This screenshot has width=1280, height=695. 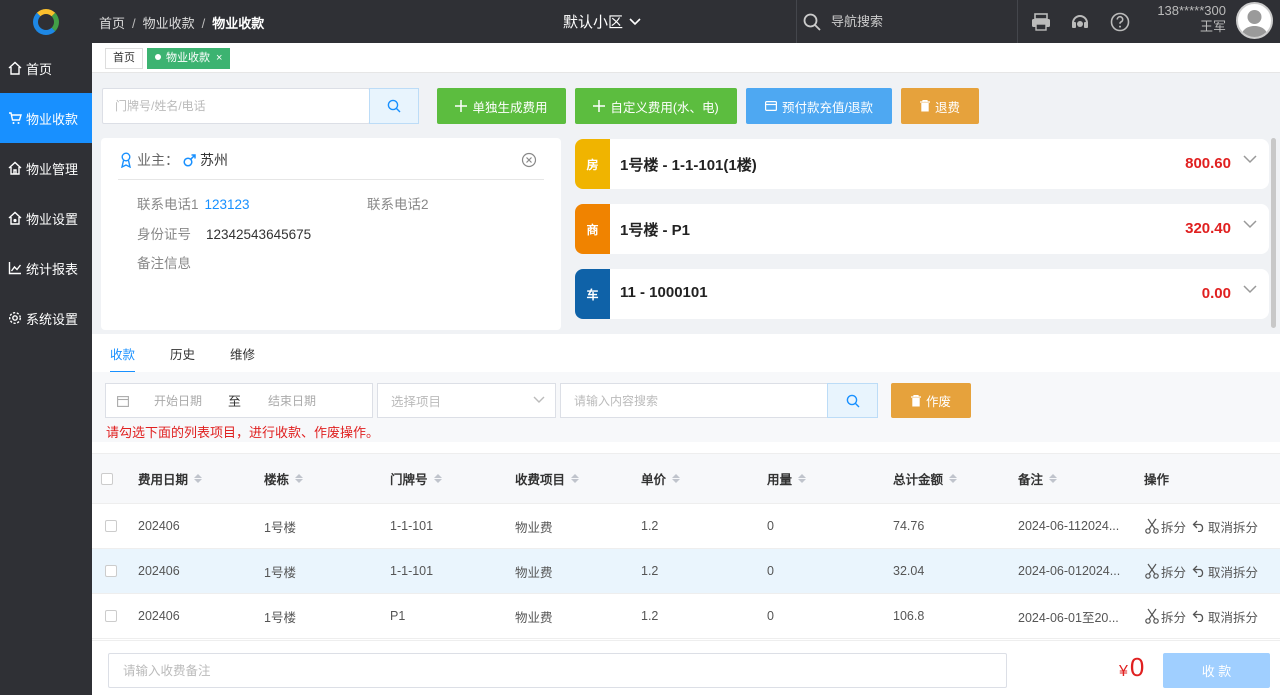 I want to click on button-label: 单独生成费用, so click(x=510, y=107).